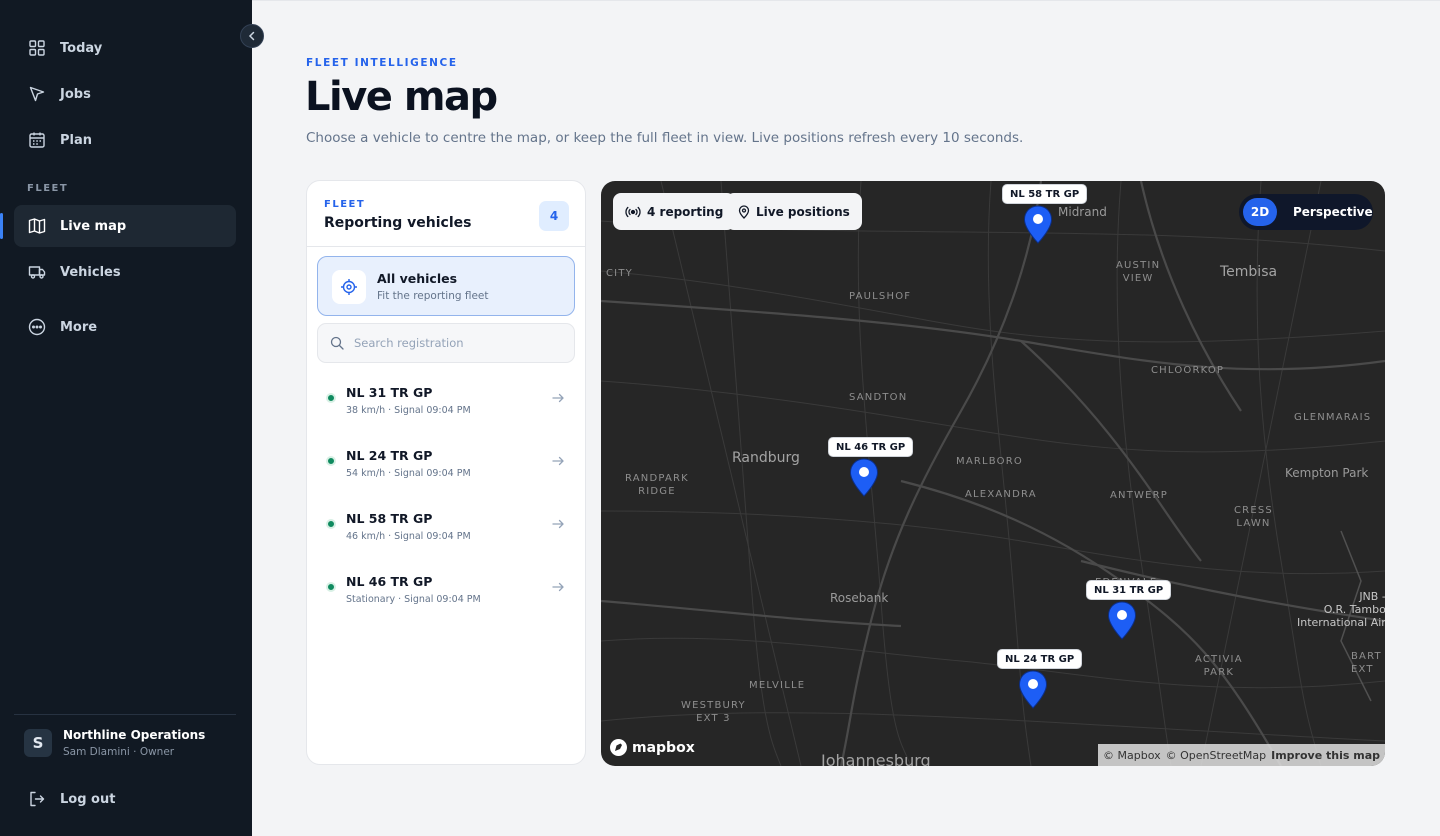 Image resolution: width=1440 pixels, height=836 pixels. Describe the element at coordinates (1366, 663) in the screenshot. I see `place-label: BART EXT` at that location.